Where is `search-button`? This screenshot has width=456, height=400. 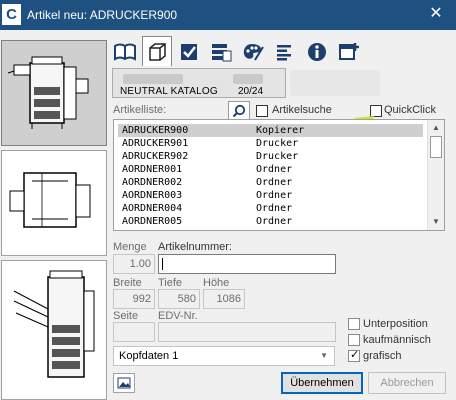 search-button is located at coordinates (239, 111).